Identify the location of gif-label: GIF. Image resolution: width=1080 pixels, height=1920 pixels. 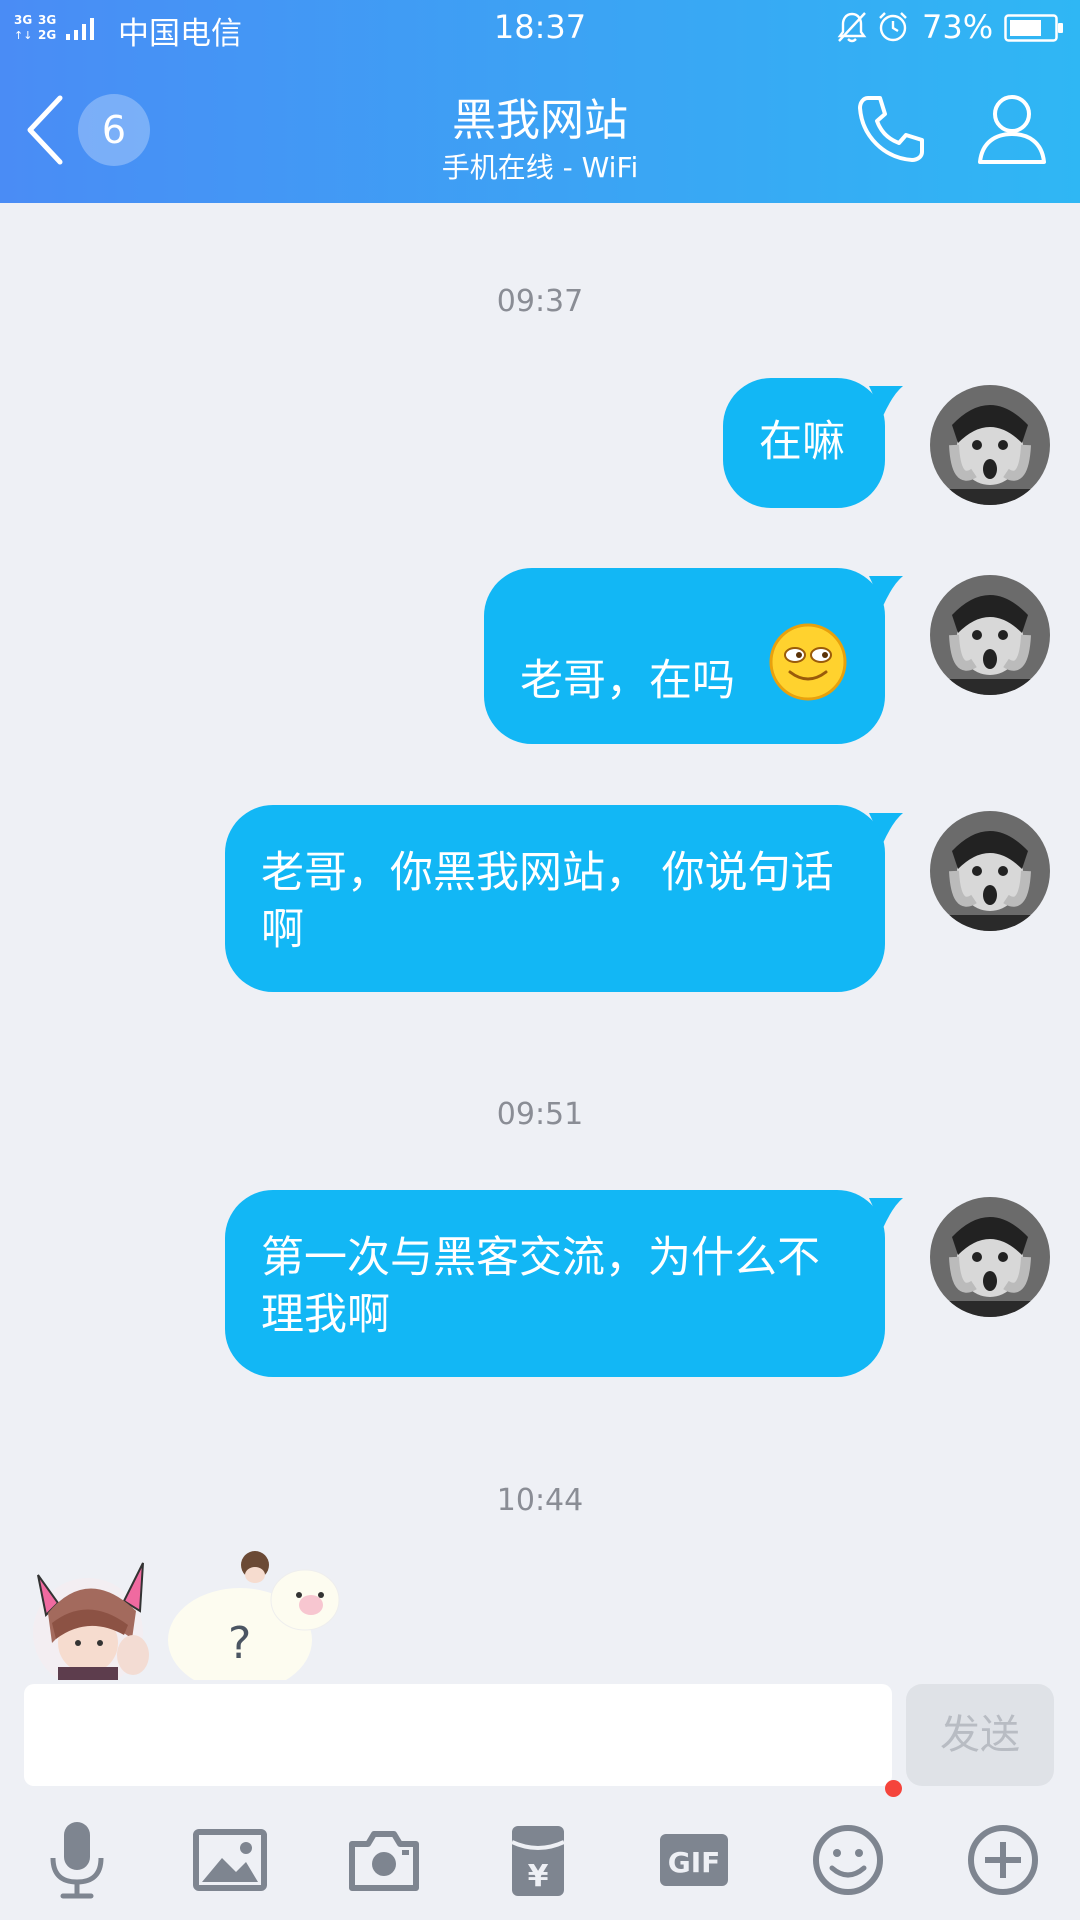
(694, 1862).